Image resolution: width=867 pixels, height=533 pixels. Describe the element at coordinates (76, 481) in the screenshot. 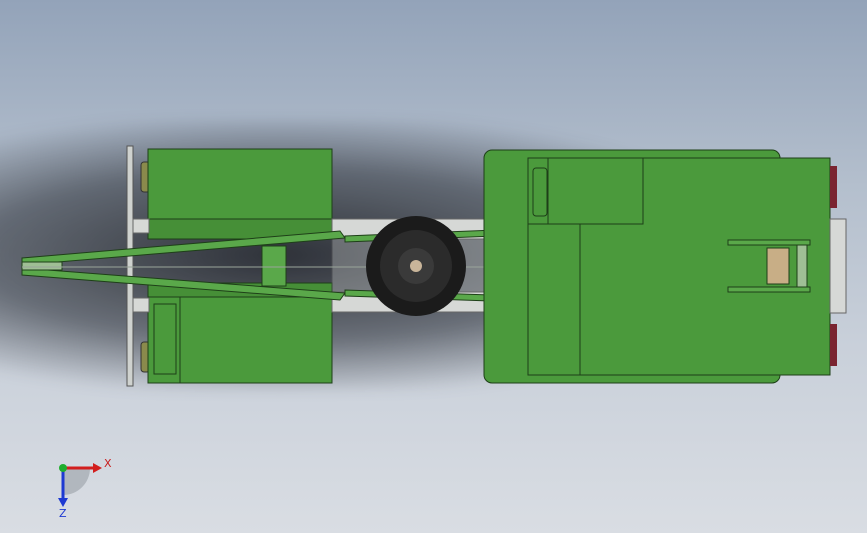

I see `triad-shade` at that location.